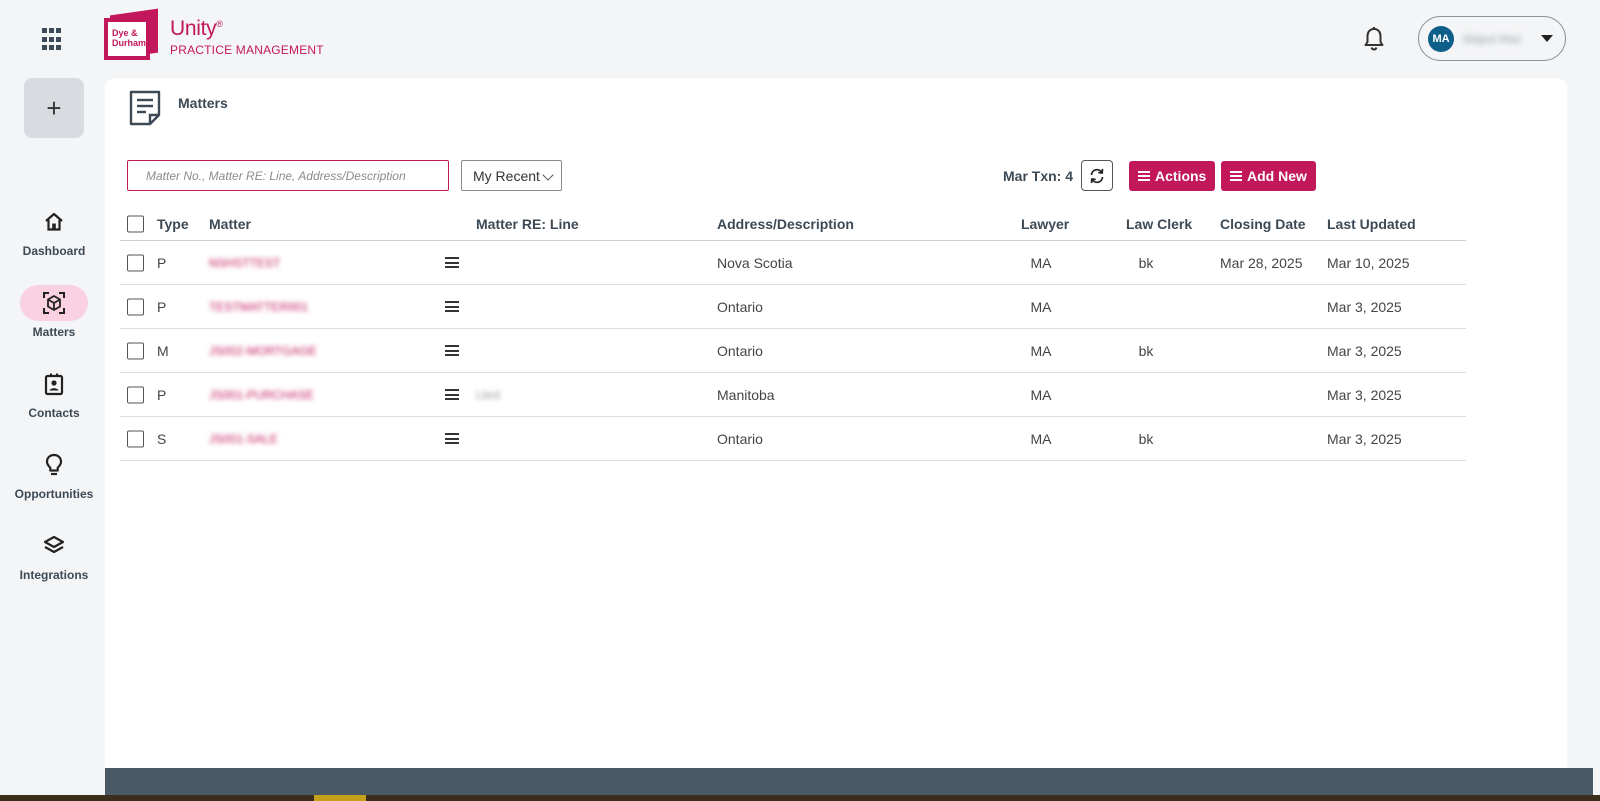  What do you see at coordinates (1045, 224) in the screenshot?
I see `column-header-lawyer: Lawyer` at bounding box center [1045, 224].